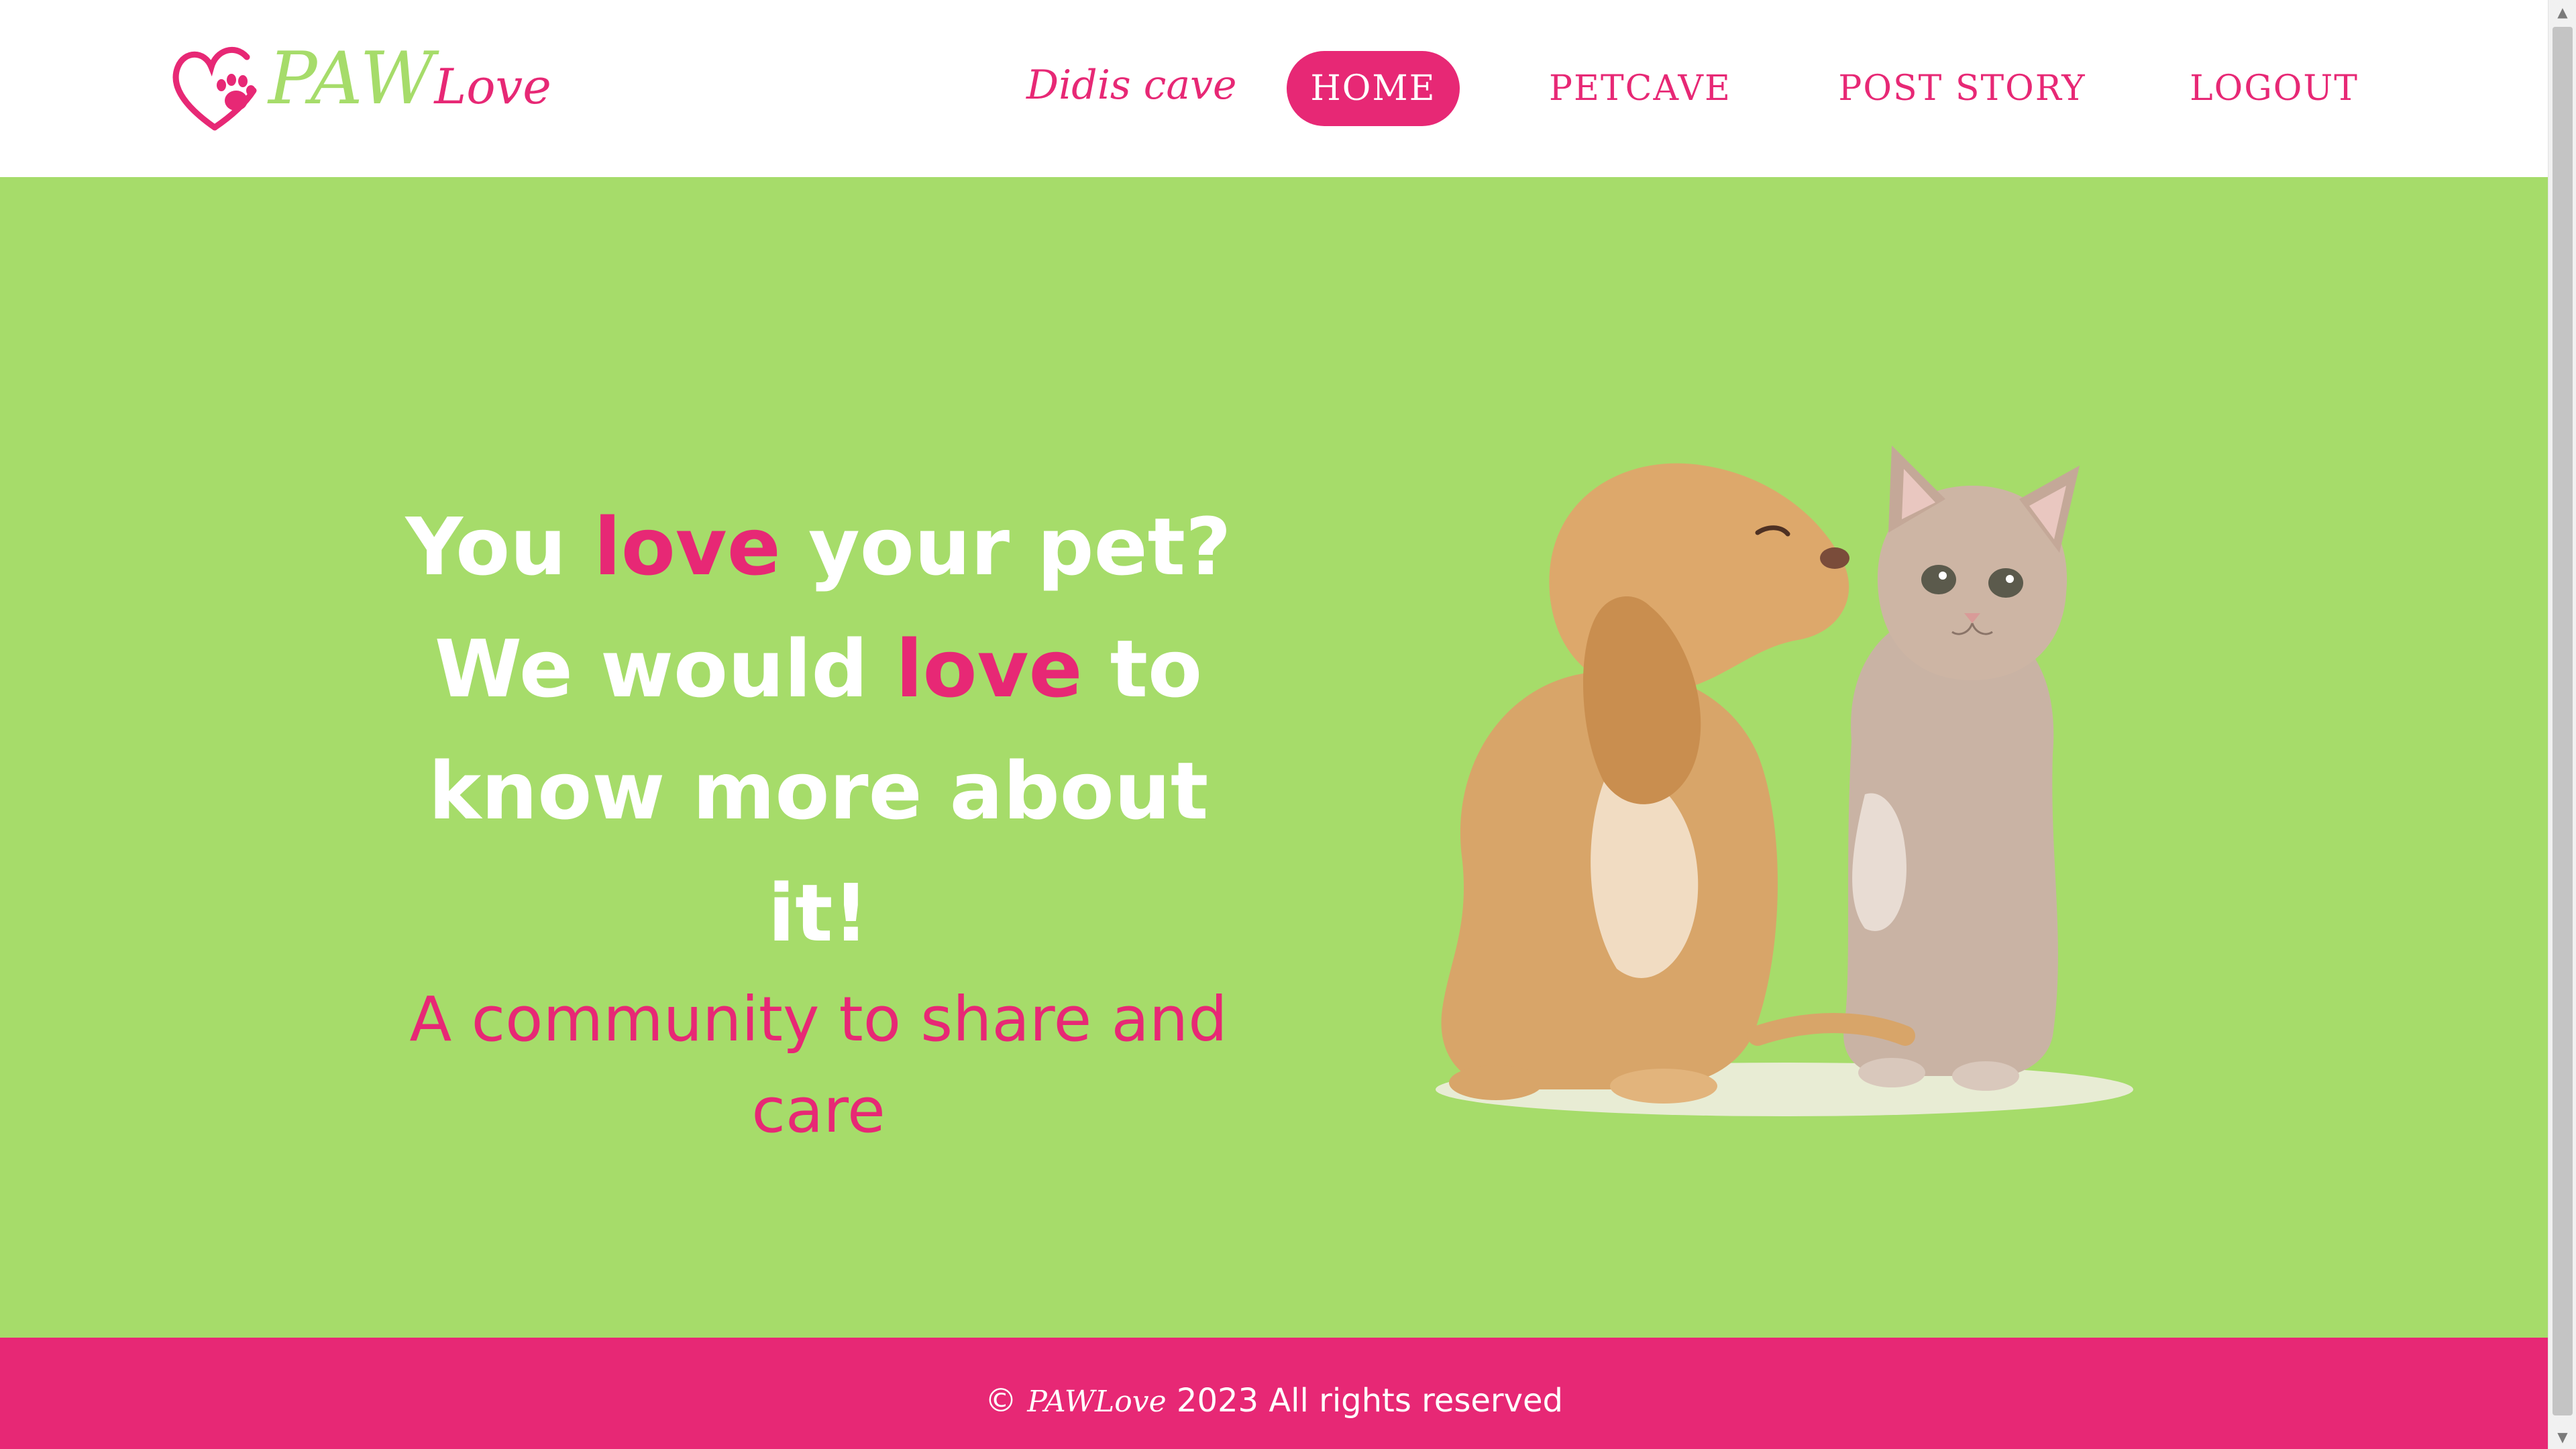 The width and height of the screenshot is (2576, 1449). What do you see at coordinates (1678, 783) in the screenshot?
I see `puppy` at bounding box center [1678, 783].